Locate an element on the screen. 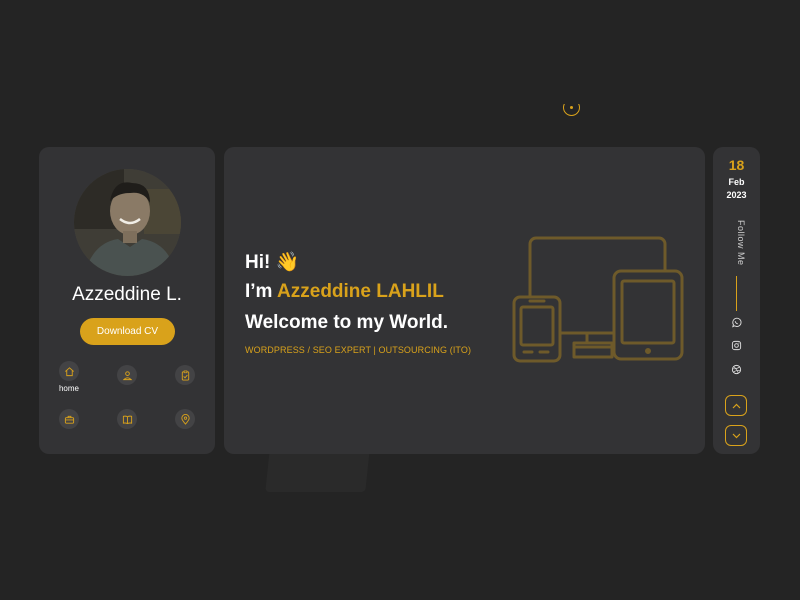 This screenshot has height=600, width=800. location-pin-icon is located at coordinates (185, 419).